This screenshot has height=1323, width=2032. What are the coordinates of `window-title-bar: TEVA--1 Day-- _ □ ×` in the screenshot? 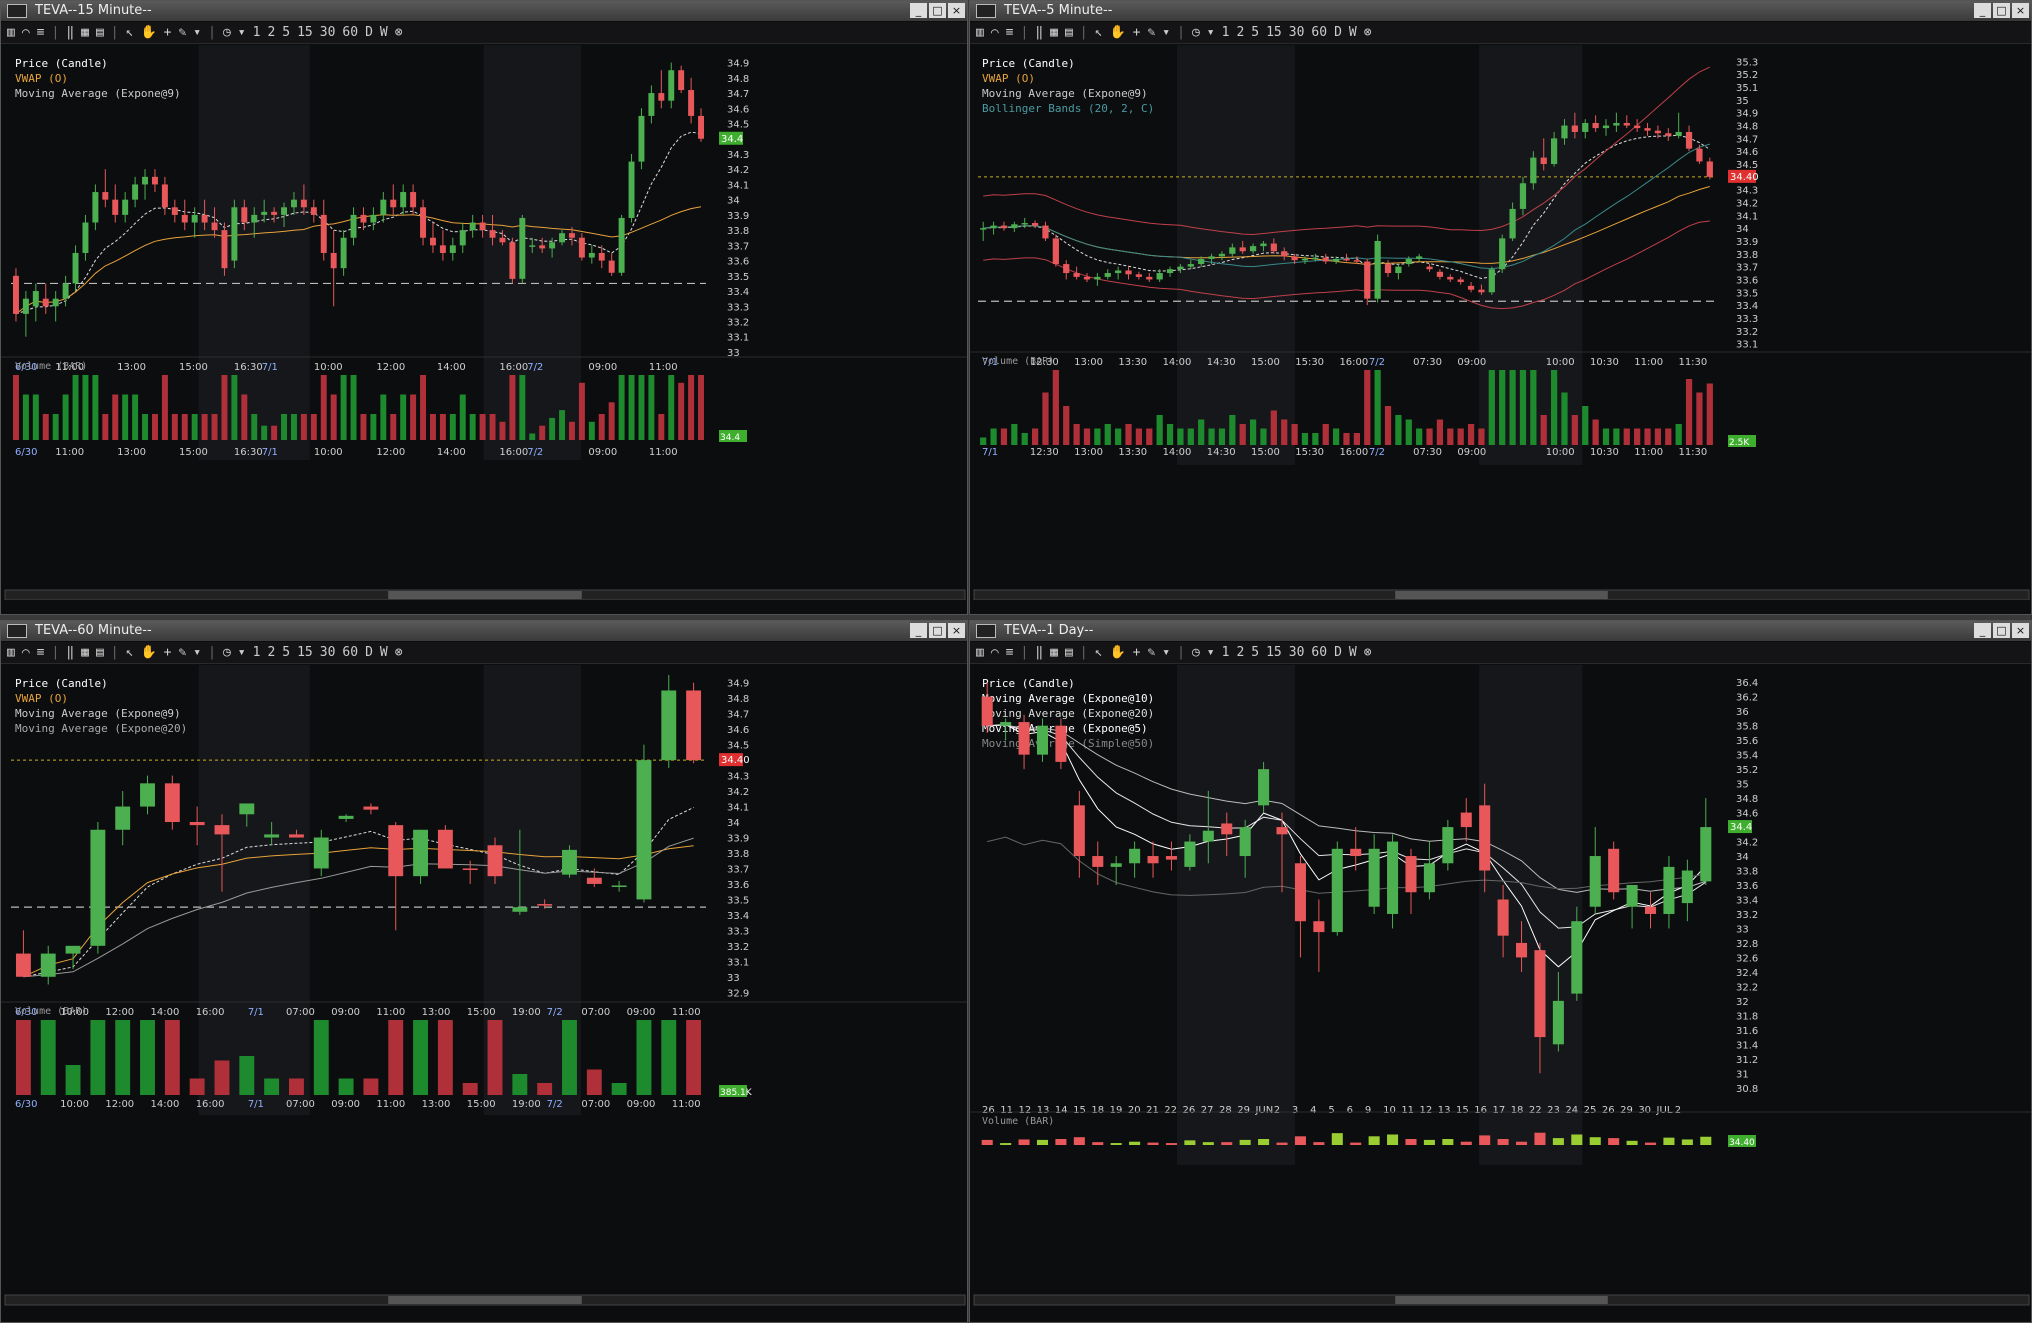 It's located at (1500, 631).